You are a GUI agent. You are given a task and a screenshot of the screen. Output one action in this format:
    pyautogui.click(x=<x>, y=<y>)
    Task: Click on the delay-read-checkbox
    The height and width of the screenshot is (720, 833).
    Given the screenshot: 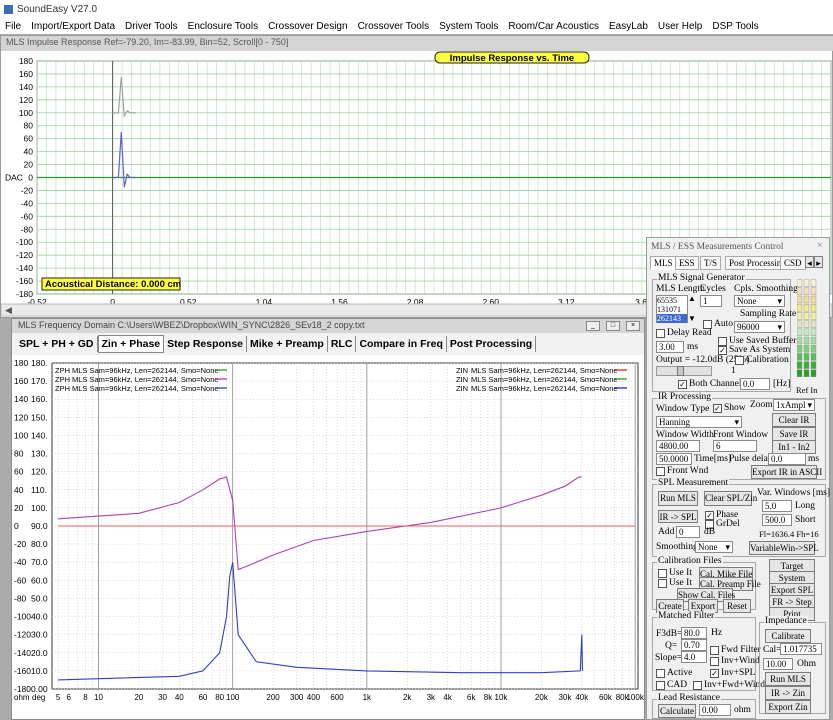 What is the action you would take?
    pyautogui.click(x=660, y=333)
    